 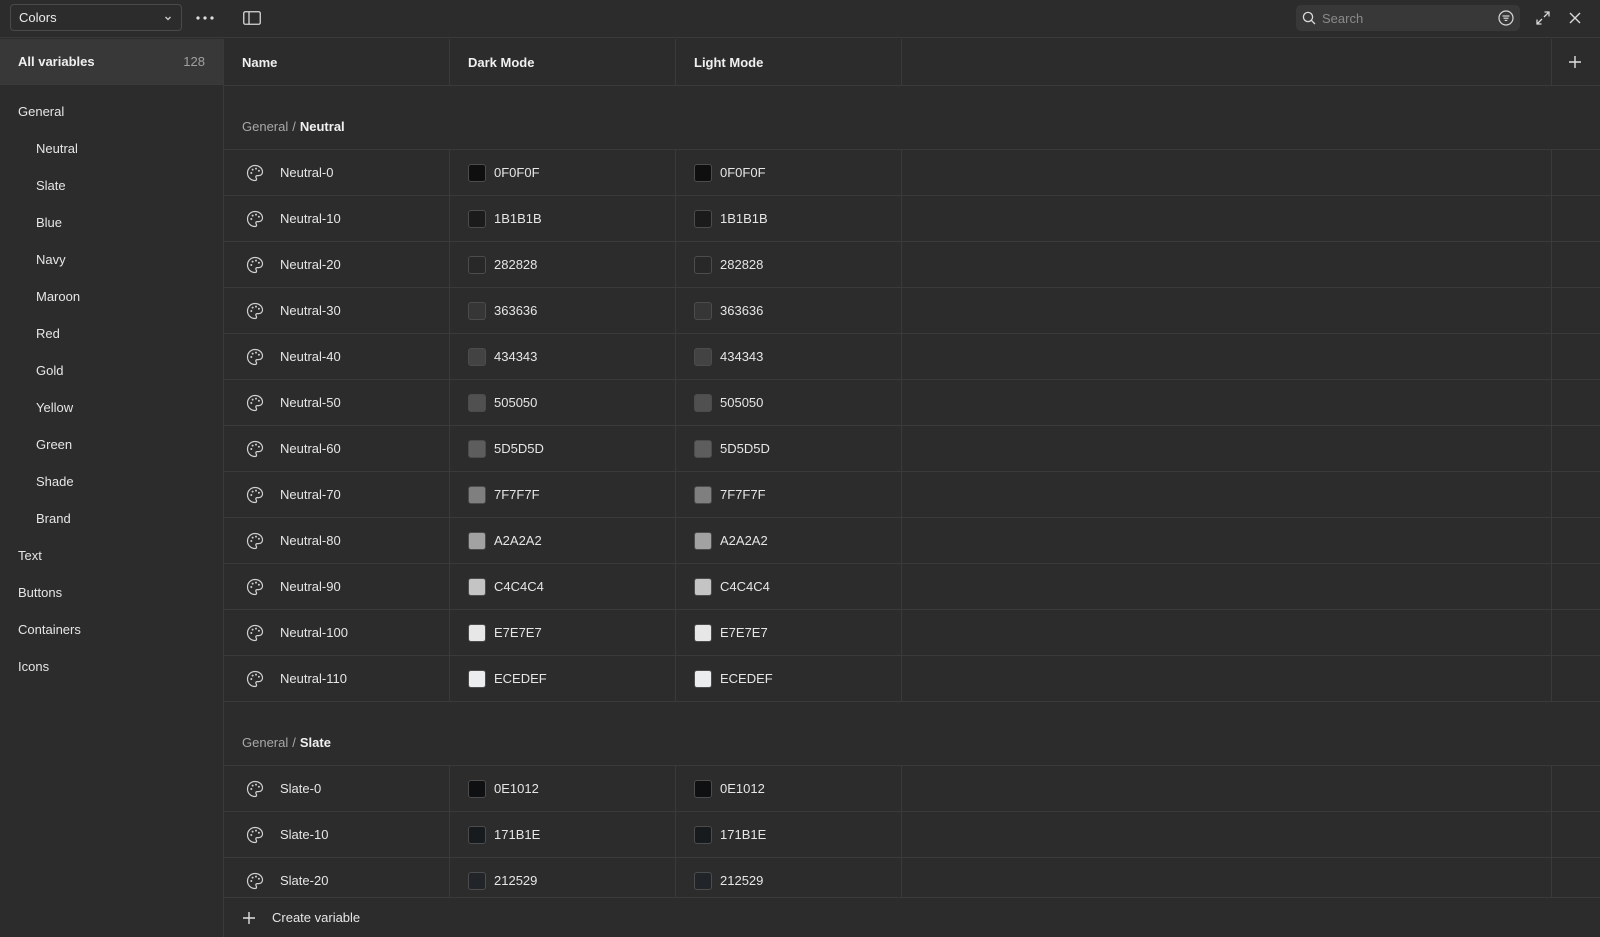 What do you see at coordinates (111, 333) in the screenshot?
I see `sidebar-item-red: Red` at bounding box center [111, 333].